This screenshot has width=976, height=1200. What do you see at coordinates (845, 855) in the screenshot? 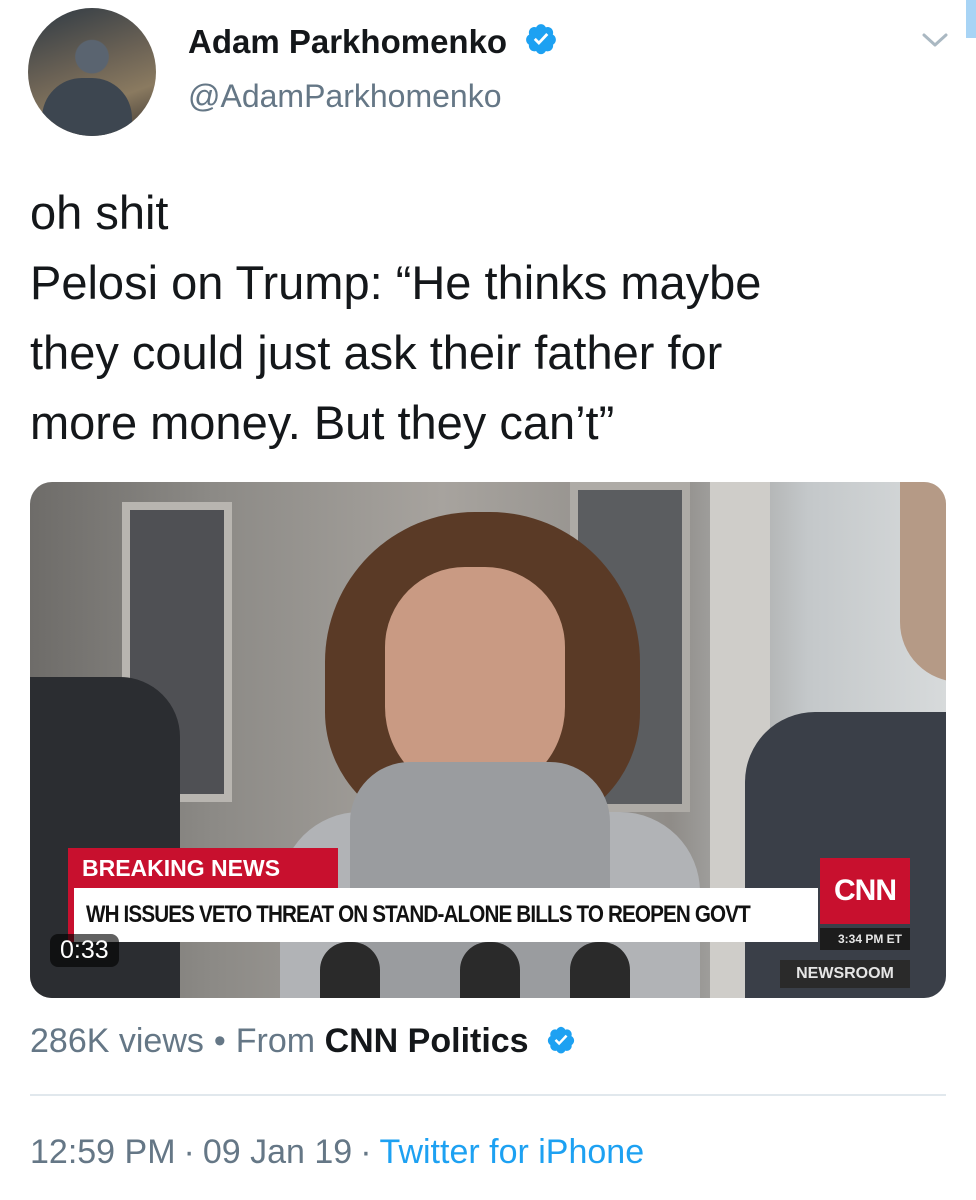
I see `bystander-right` at bounding box center [845, 855].